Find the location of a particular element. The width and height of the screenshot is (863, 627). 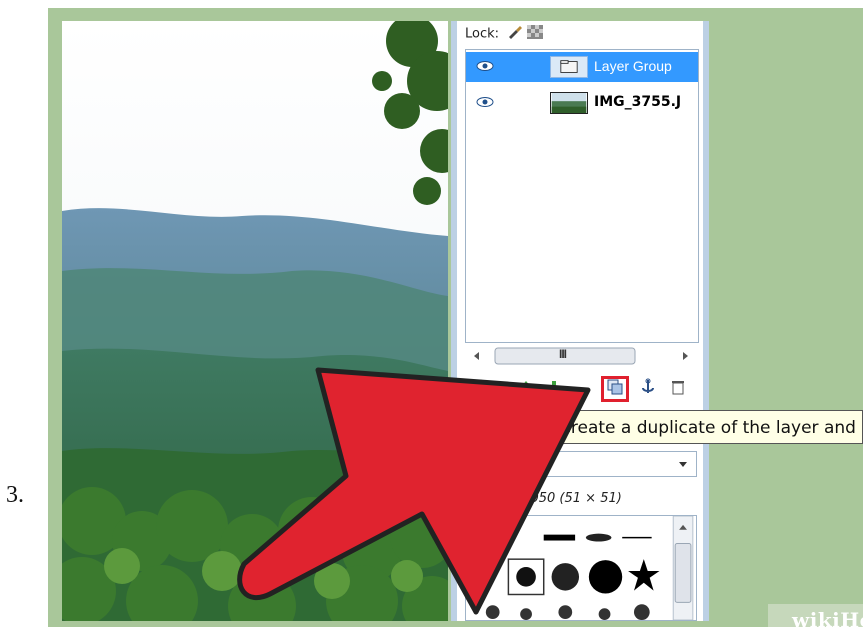

scroll-left-icon is located at coordinates (476, 356).